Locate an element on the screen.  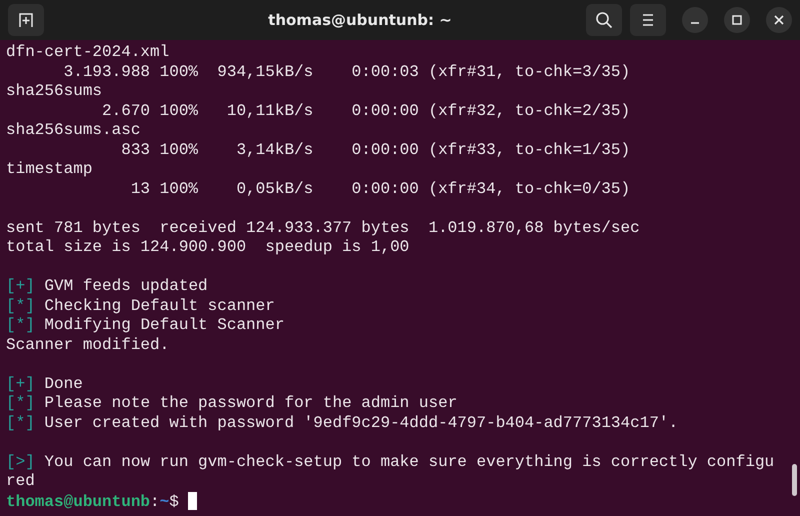
search-button is located at coordinates (604, 20).